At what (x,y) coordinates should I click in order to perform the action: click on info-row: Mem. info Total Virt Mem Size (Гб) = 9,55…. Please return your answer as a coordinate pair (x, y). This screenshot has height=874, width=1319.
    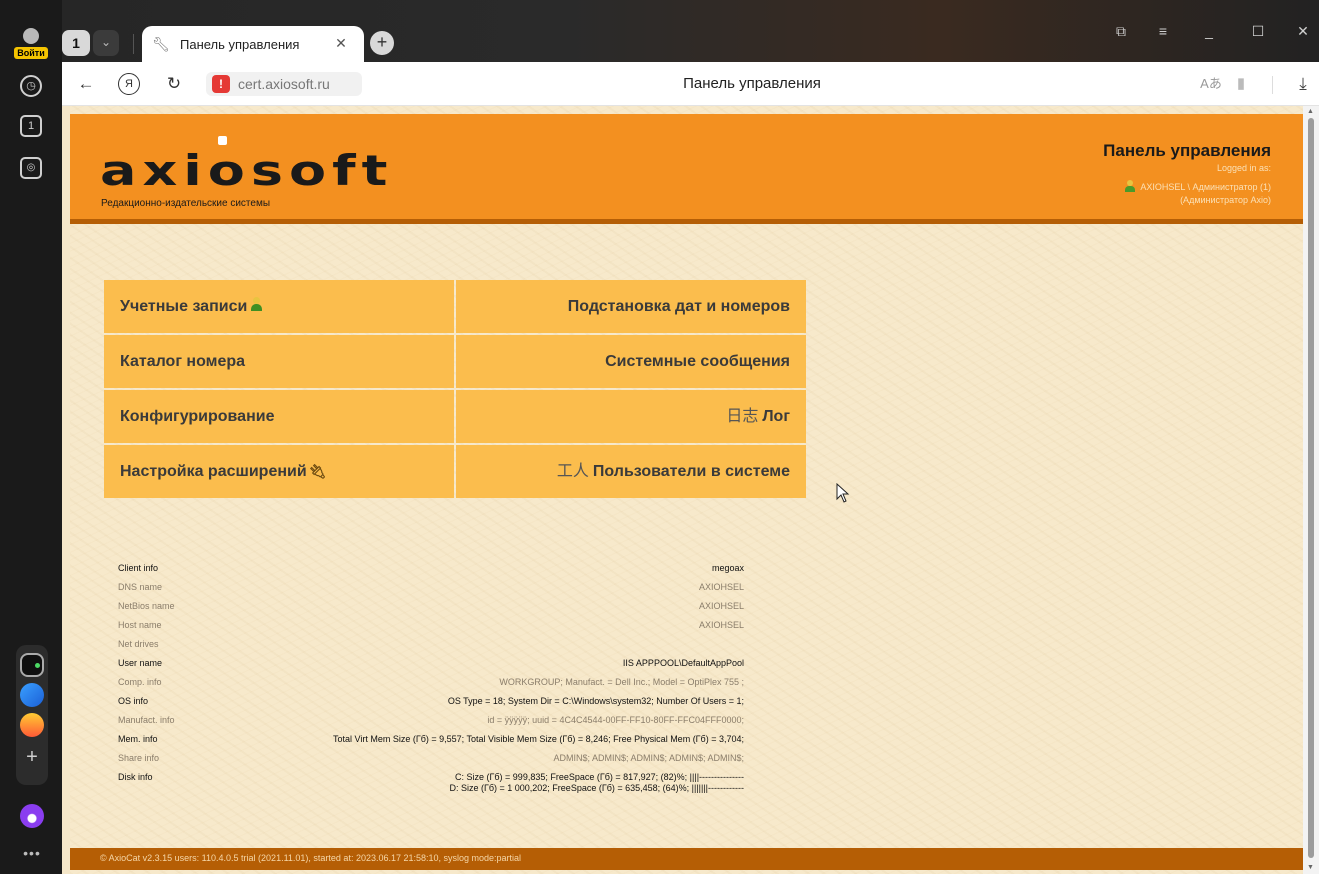
    Looking at the image, I should click on (431, 739).